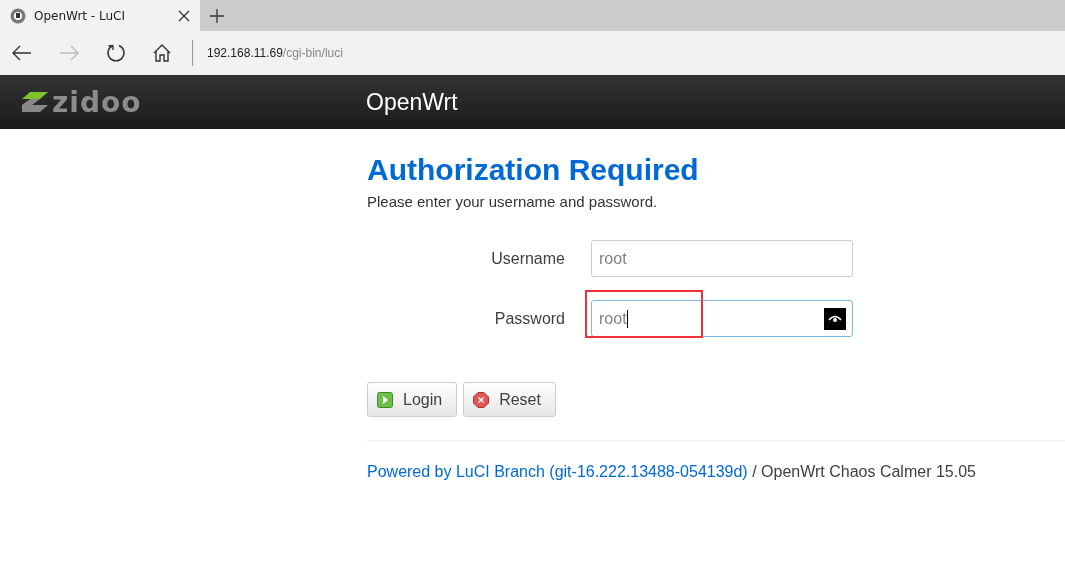 The width and height of the screenshot is (1065, 584). Describe the element at coordinates (412, 102) in the screenshot. I see `site-title: OpenWrt` at that location.